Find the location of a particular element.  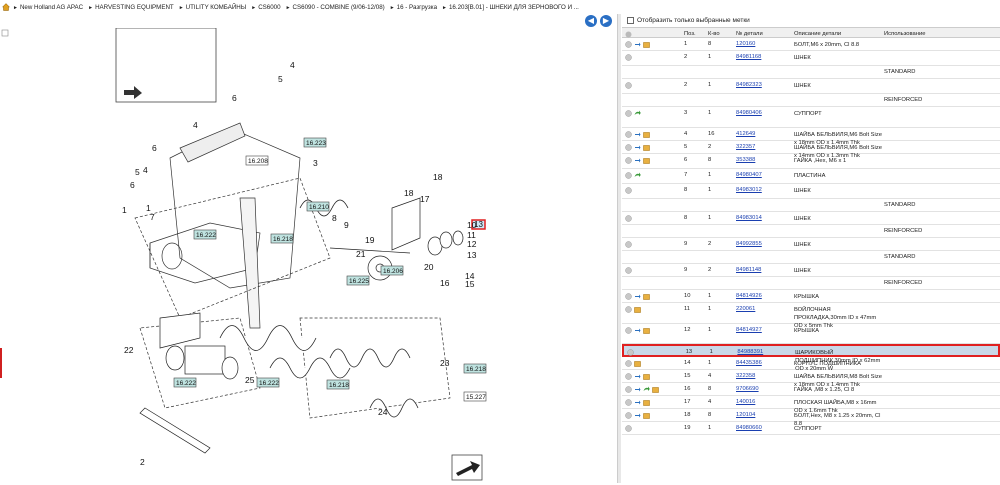

breadcrumb-item: ► 16 - Разгрузка is located at coordinates (413, 7).